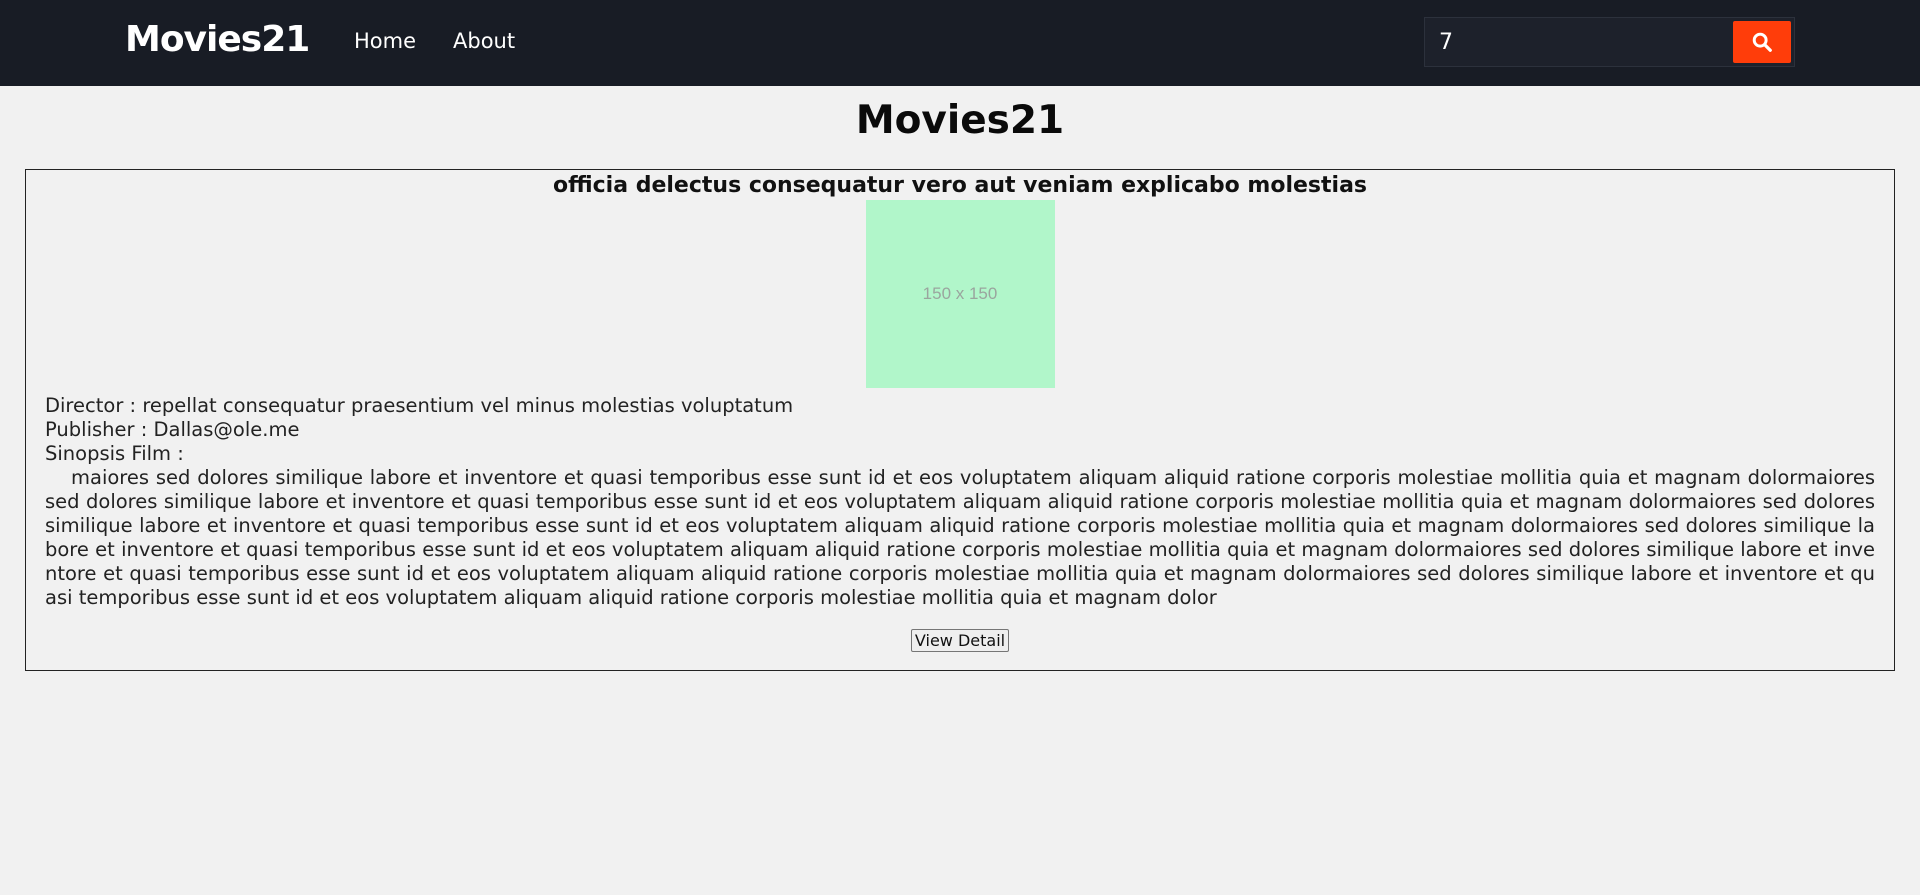  Describe the element at coordinates (217, 39) in the screenshot. I see `brand-logo: Movies21` at that location.